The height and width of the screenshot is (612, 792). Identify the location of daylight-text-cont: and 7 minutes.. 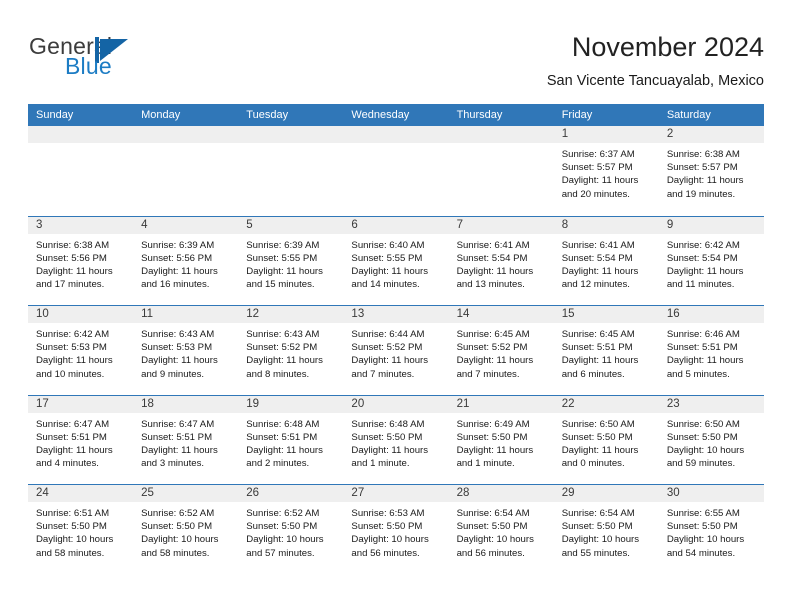
(488, 374).